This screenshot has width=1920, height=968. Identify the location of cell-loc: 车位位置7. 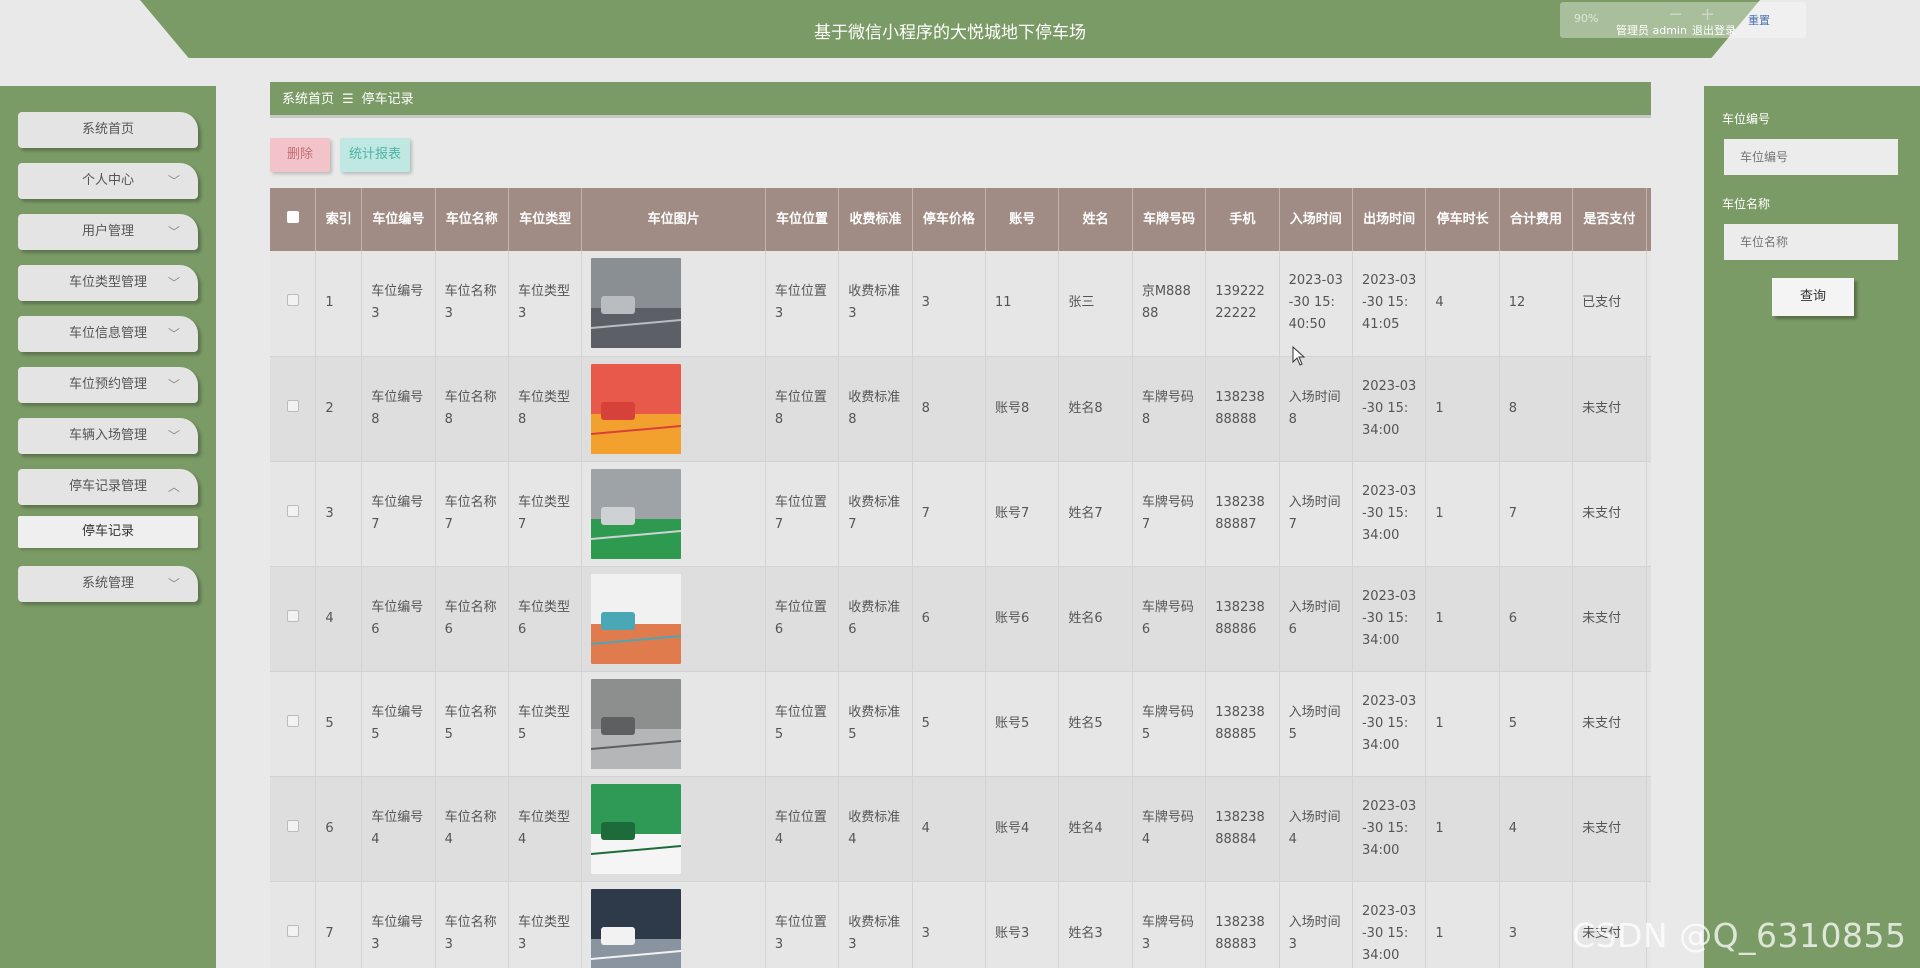
(802, 514).